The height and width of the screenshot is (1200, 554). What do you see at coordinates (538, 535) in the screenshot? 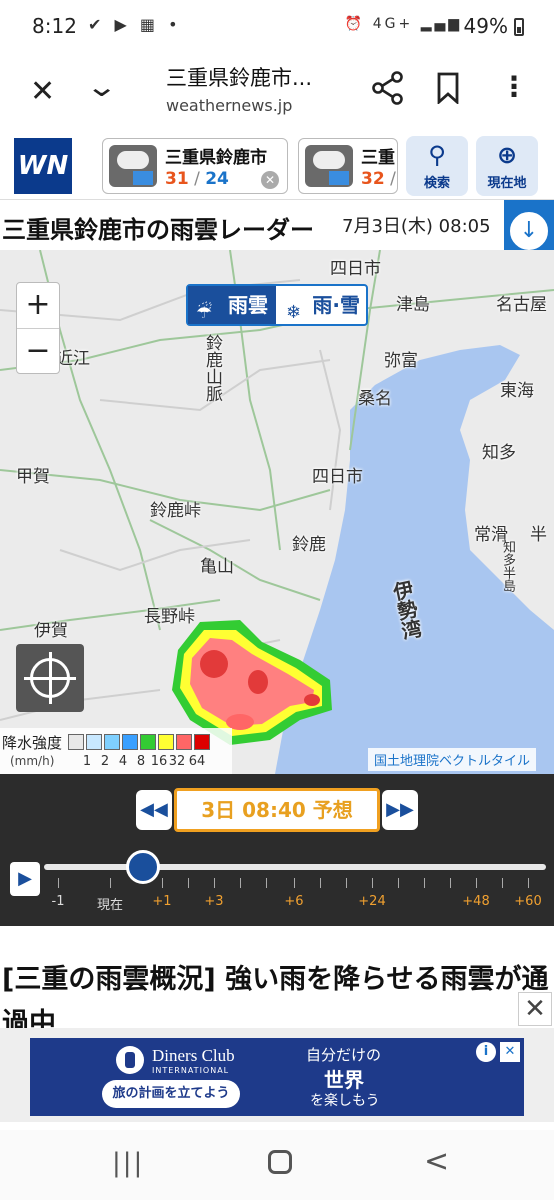
I see `map-label: 半` at bounding box center [538, 535].